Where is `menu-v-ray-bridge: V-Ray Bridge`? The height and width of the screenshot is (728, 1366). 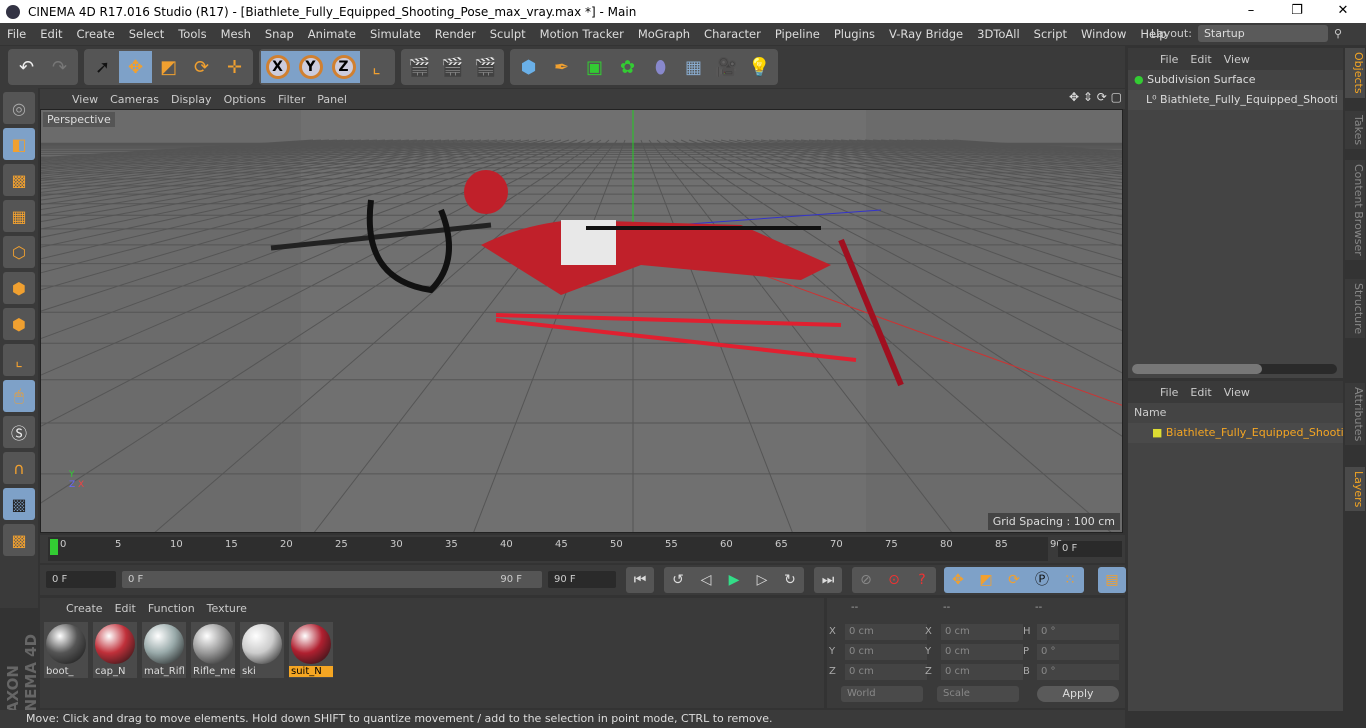 menu-v-ray-bridge: V-Ray Bridge is located at coordinates (926, 34).